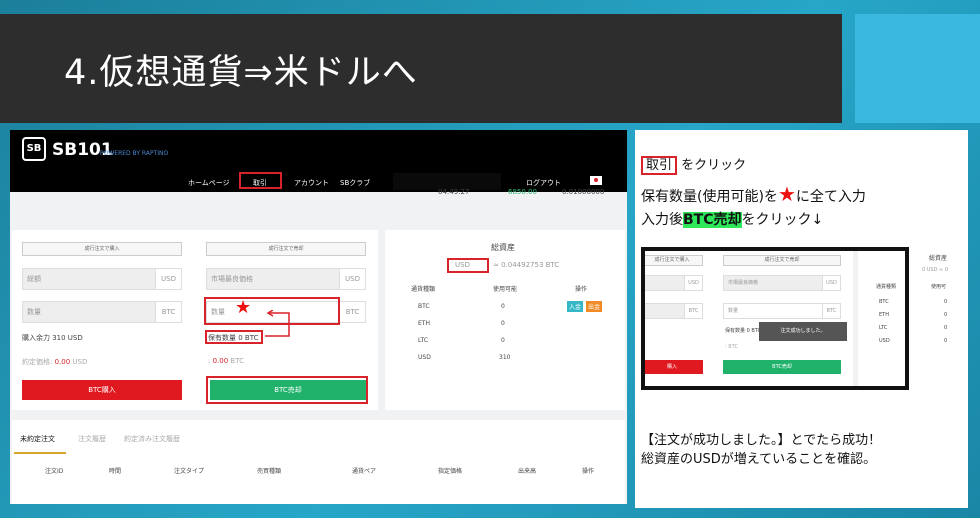 This screenshot has width=980, height=518. What do you see at coordinates (522, 192) in the screenshot?
I see `ticker-price: 6850.00` at bounding box center [522, 192].